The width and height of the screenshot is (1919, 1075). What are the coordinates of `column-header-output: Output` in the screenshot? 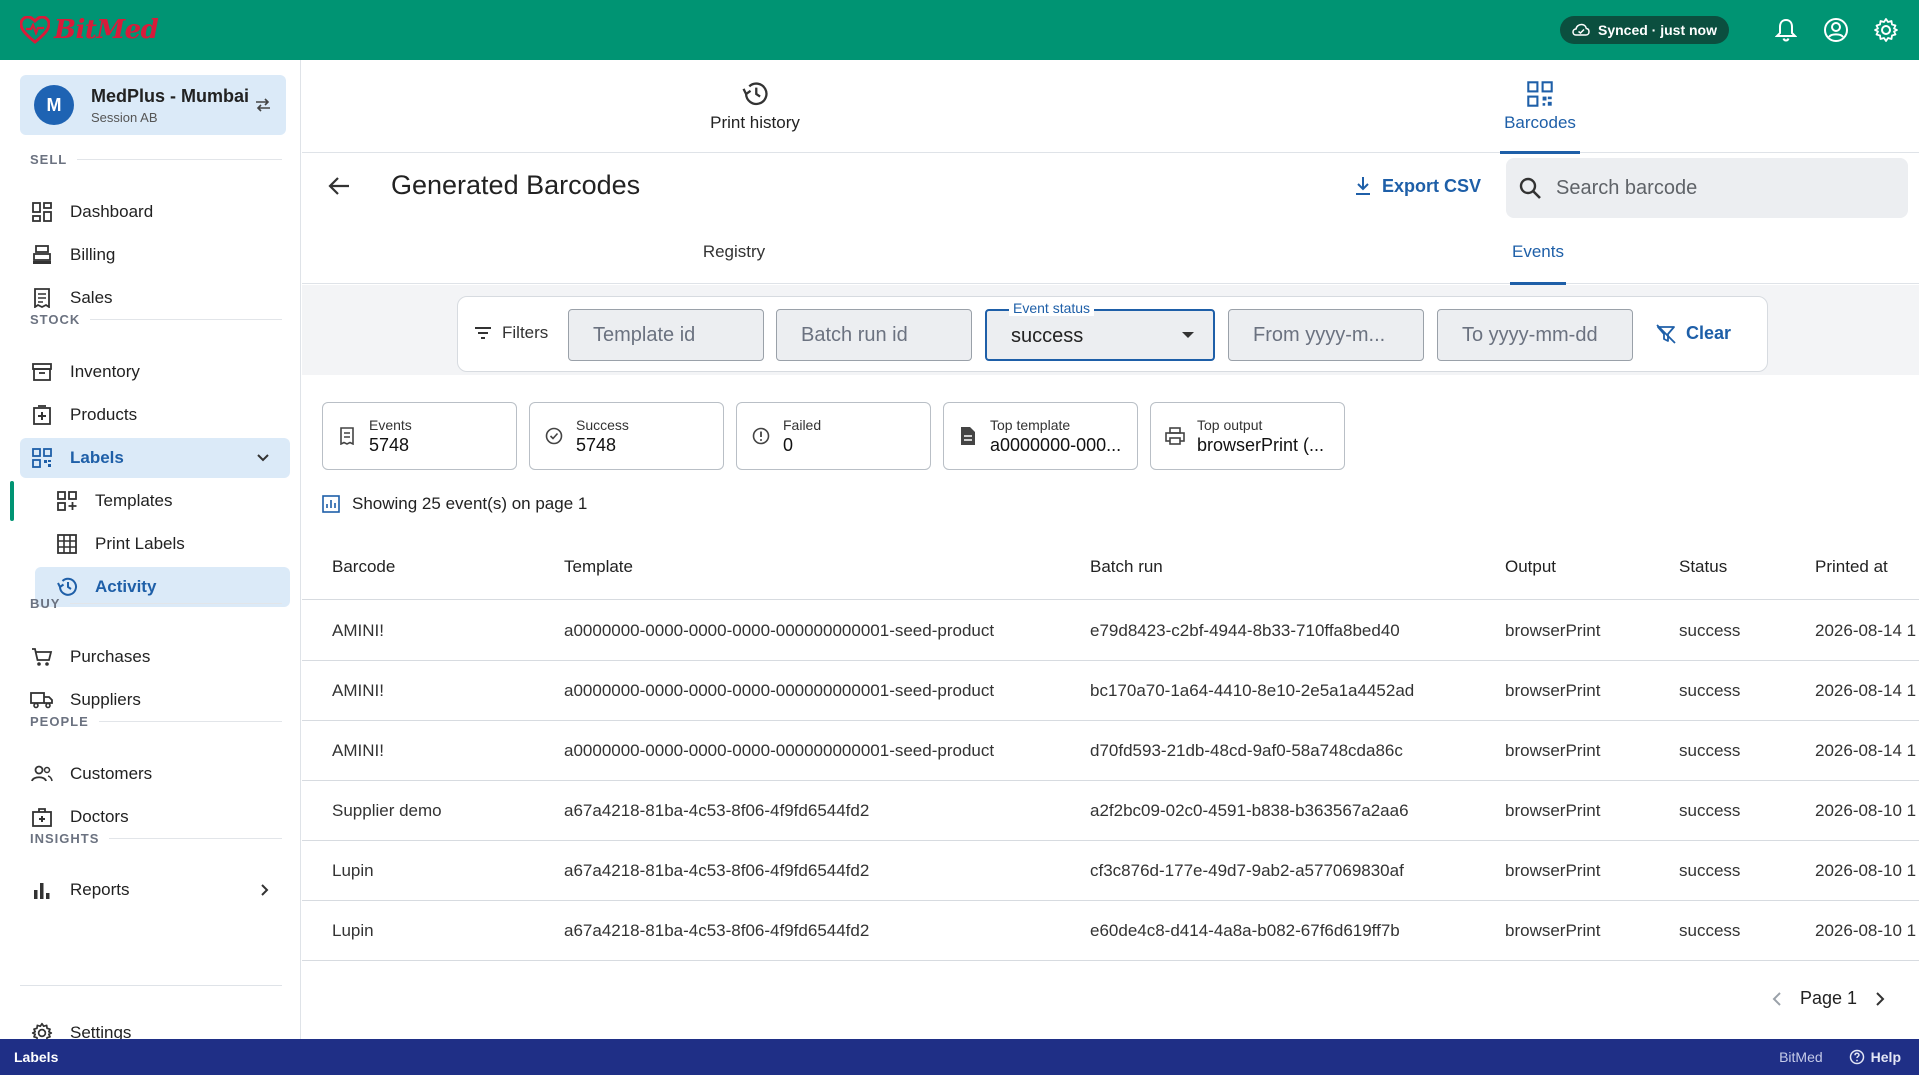 It's located at (1530, 567).